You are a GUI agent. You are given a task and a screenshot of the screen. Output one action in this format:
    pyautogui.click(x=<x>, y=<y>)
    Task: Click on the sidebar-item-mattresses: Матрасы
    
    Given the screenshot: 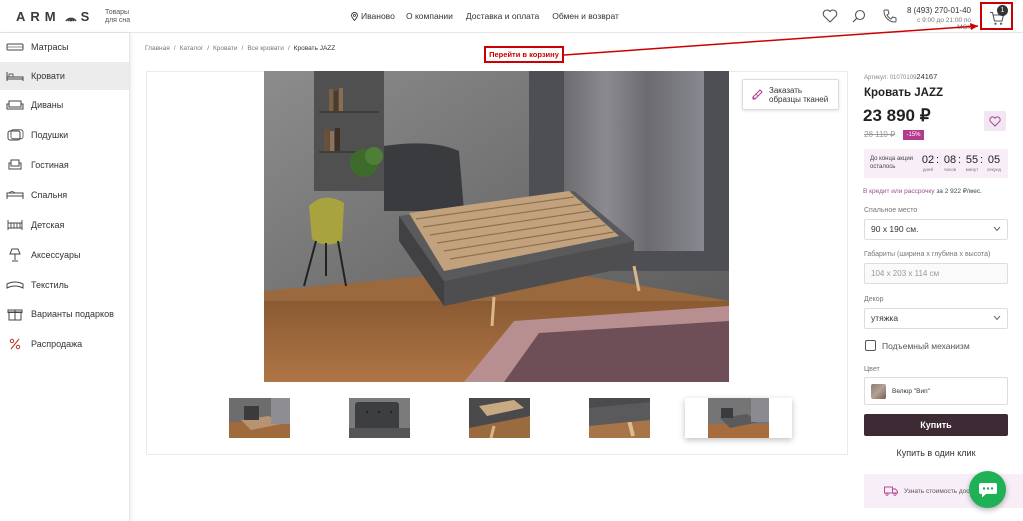 What is the action you would take?
    pyautogui.click(x=64, y=47)
    